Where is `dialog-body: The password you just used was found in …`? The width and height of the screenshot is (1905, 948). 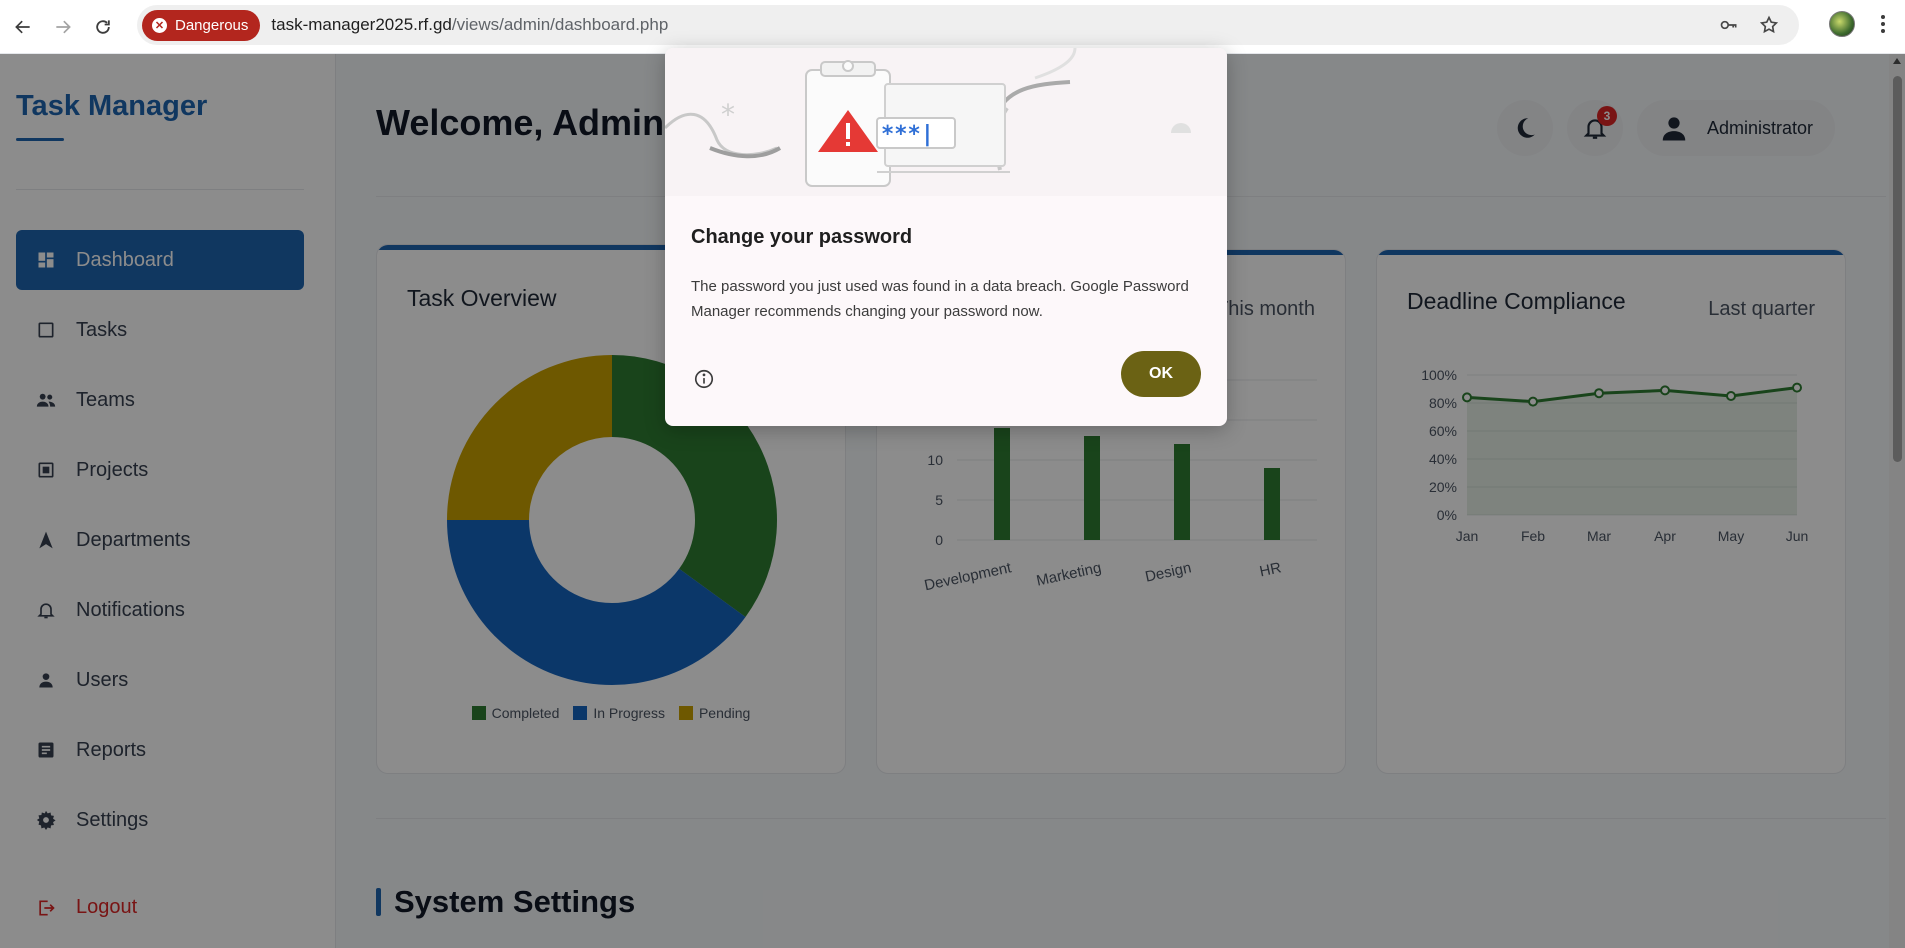
dialog-body: The password you just used was found in … is located at coordinates (940, 299).